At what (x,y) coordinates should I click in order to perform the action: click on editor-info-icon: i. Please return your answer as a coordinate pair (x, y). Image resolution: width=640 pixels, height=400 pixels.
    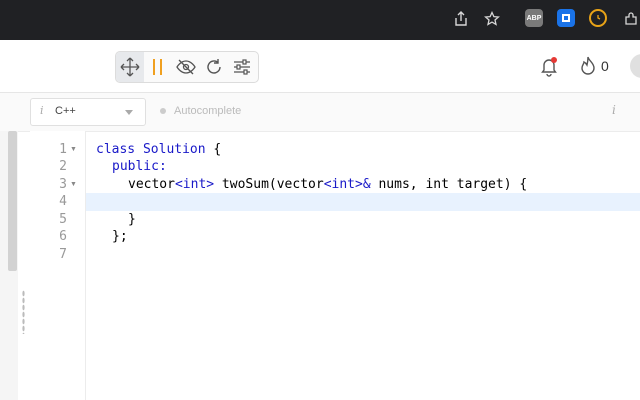
    Looking at the image, I should click on (614, 110).